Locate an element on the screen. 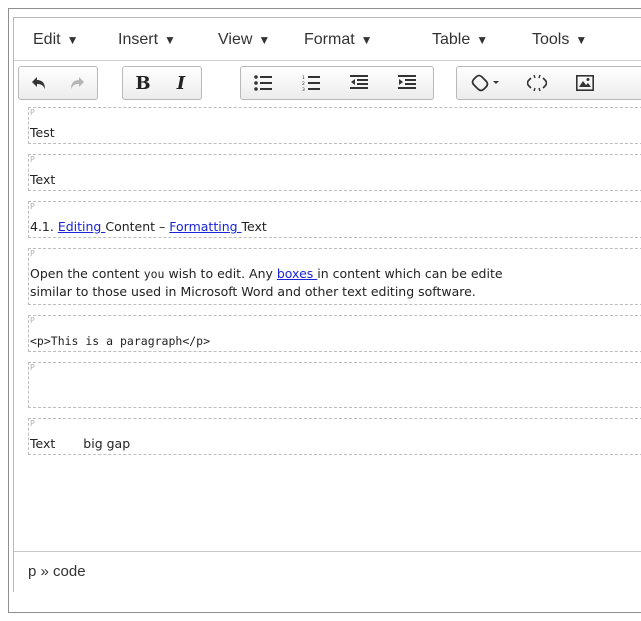 Image resolution: width=641 pixels, height=621 pixels. menu-edit-label: Edit is located at coordinates (47, 39).